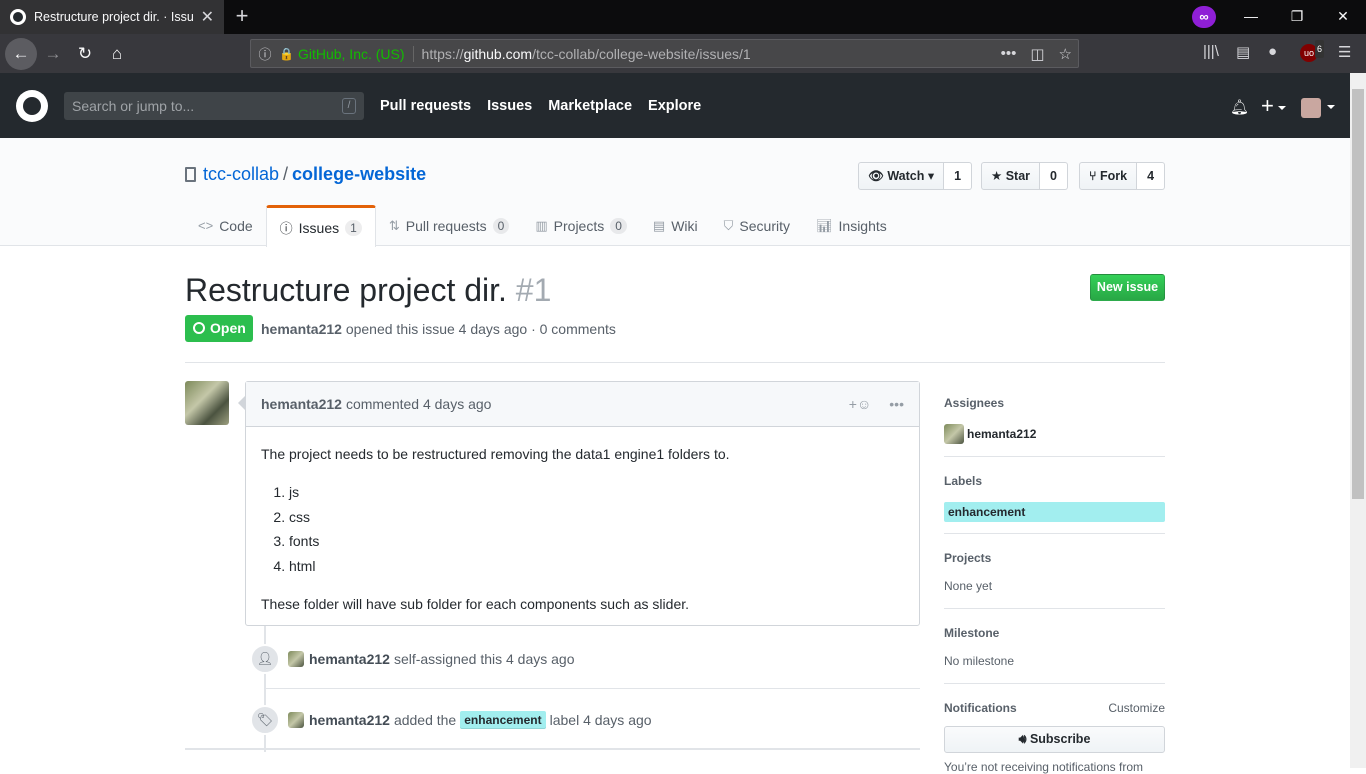  What do you see at coordinates (242, 17) in the screenshot?
I see `new-tab-button: +` at bounding box center [242, 17].